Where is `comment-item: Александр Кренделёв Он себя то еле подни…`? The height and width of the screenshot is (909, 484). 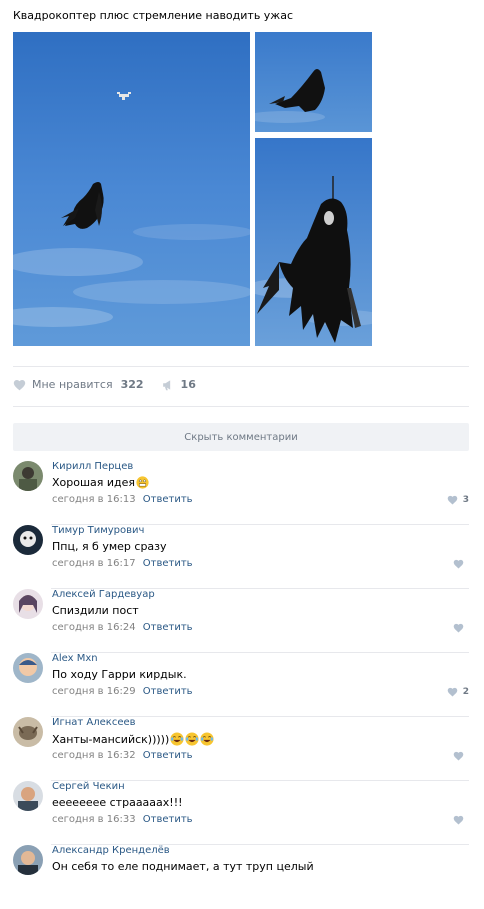
comment-item: Александр Кренделёв Он себя то еле подни… is located at coordinates (241, 877).